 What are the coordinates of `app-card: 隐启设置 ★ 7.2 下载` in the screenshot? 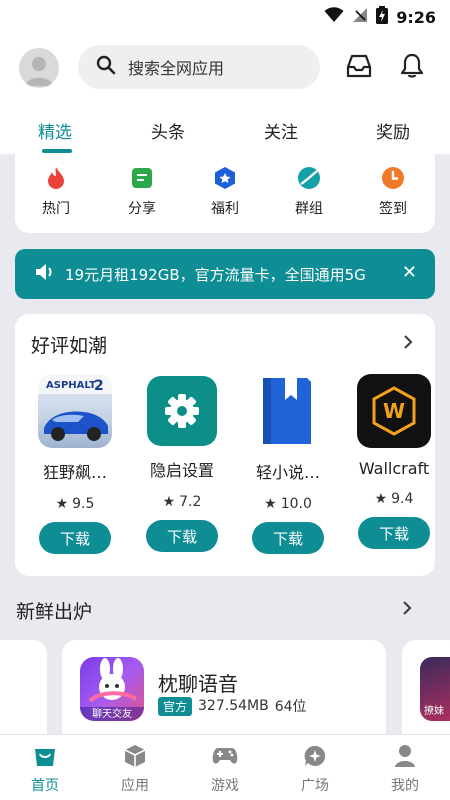 It's located at (182, 463).